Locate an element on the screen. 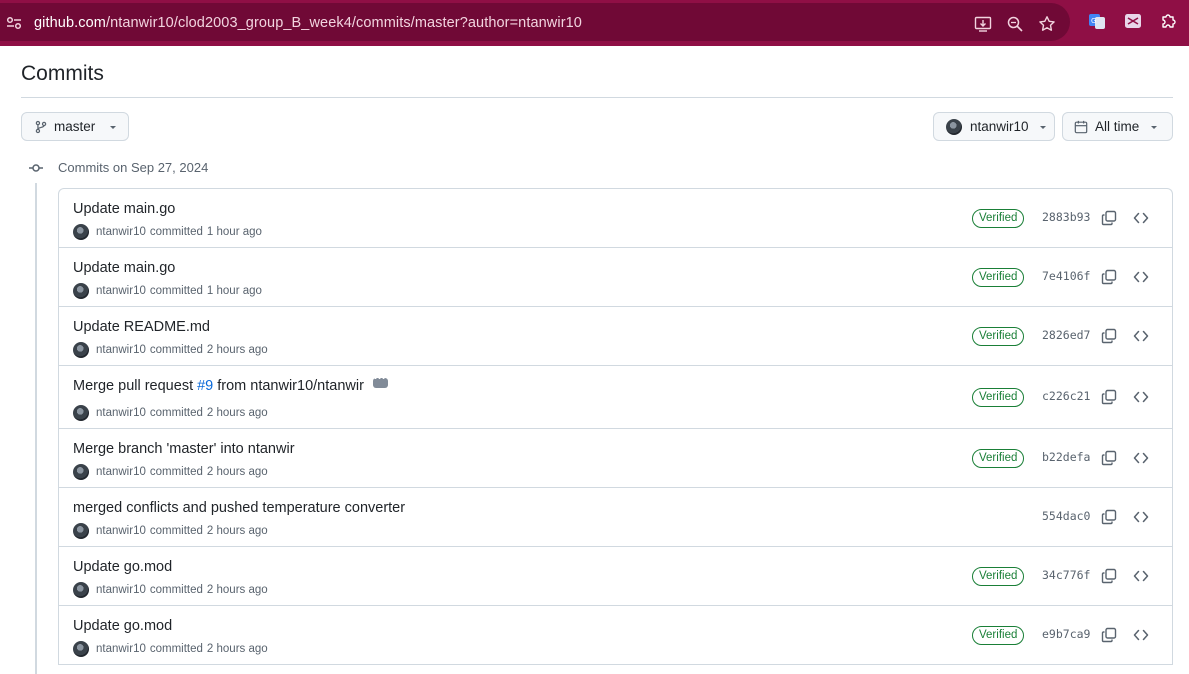 The height and width of the screenshot is (674, 1189). author-filter-button: ntanwir10 is located at coordinates (994, 126).